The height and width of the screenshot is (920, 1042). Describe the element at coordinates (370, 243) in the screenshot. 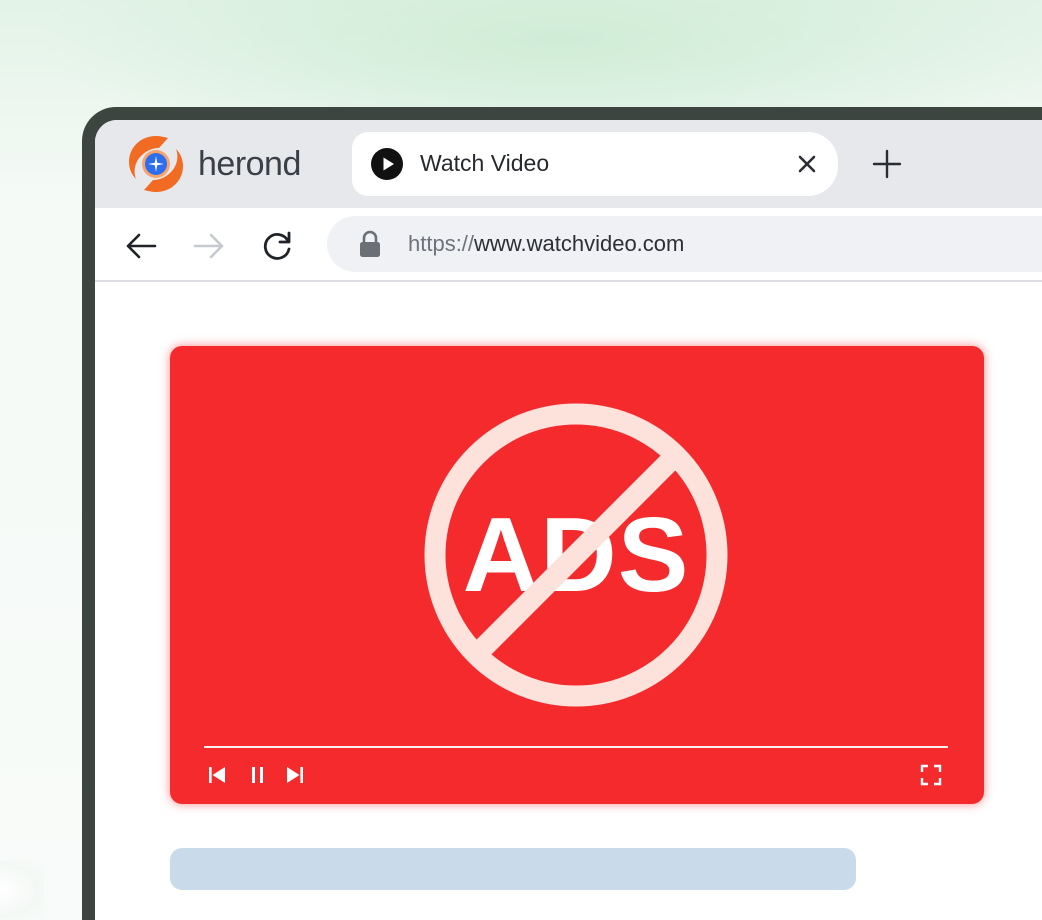

I see `lock-icon` at that location.